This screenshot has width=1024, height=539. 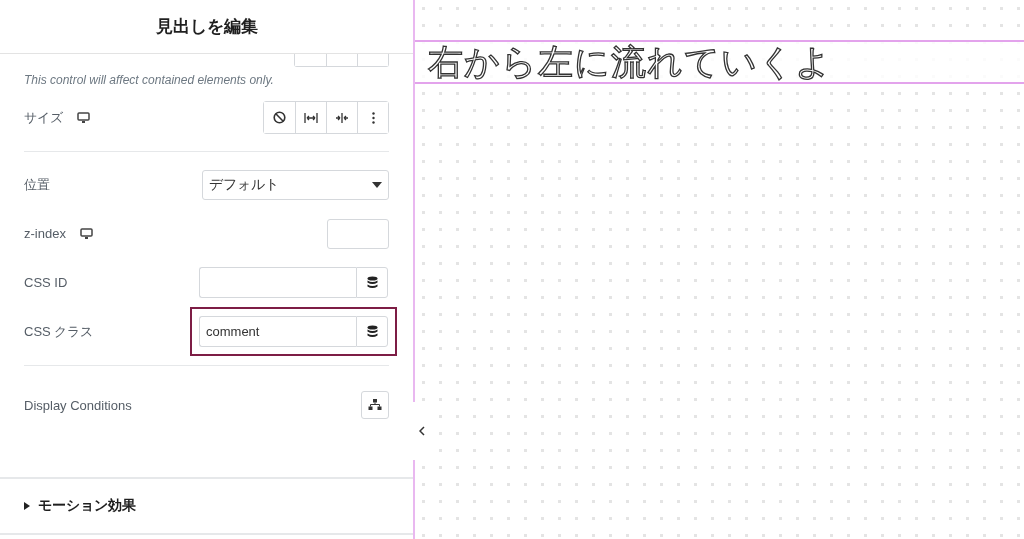 I want to click on field-label: CSS ID, so click(x=46, y=282).